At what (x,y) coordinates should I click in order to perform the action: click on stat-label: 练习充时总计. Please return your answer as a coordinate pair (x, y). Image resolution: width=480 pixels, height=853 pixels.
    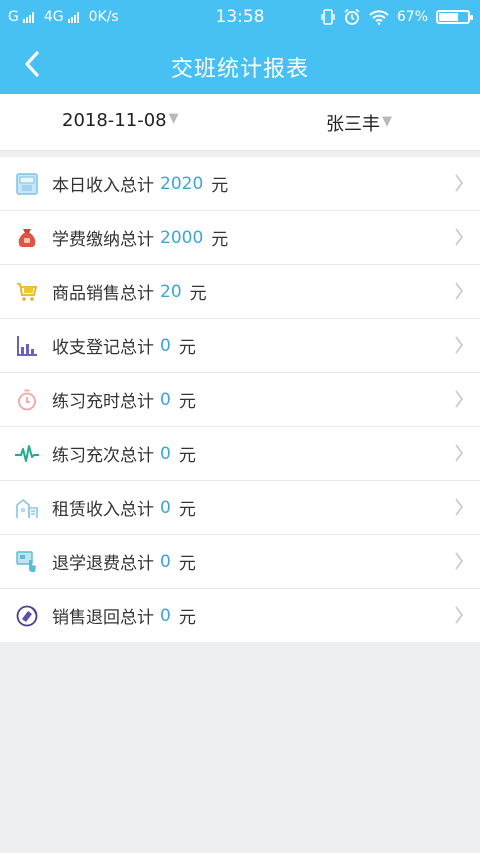
    Looking at the image, I should click on (103, 402).